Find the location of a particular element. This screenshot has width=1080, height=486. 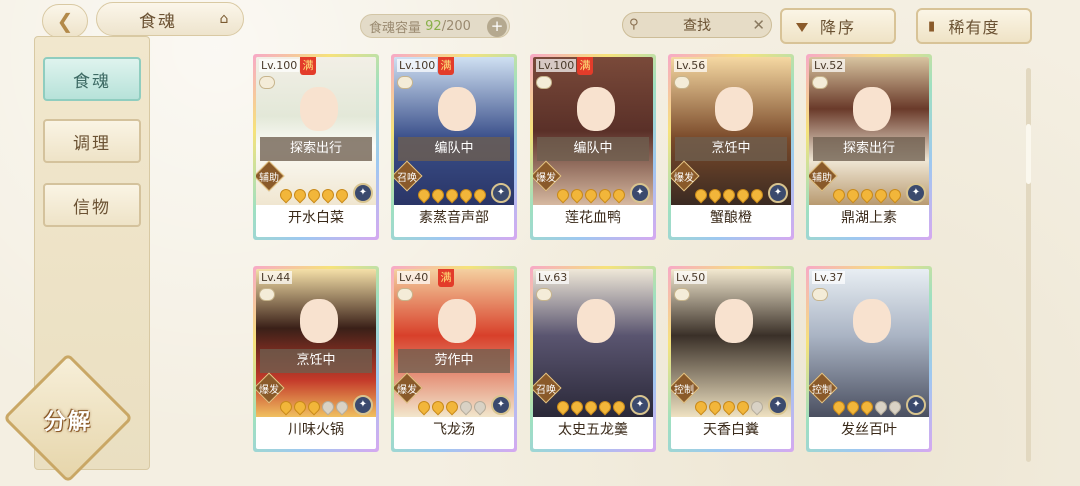

card-inner: Lv.50 控制 ✦ 天香白糞 is located at coordinates (731, 359).